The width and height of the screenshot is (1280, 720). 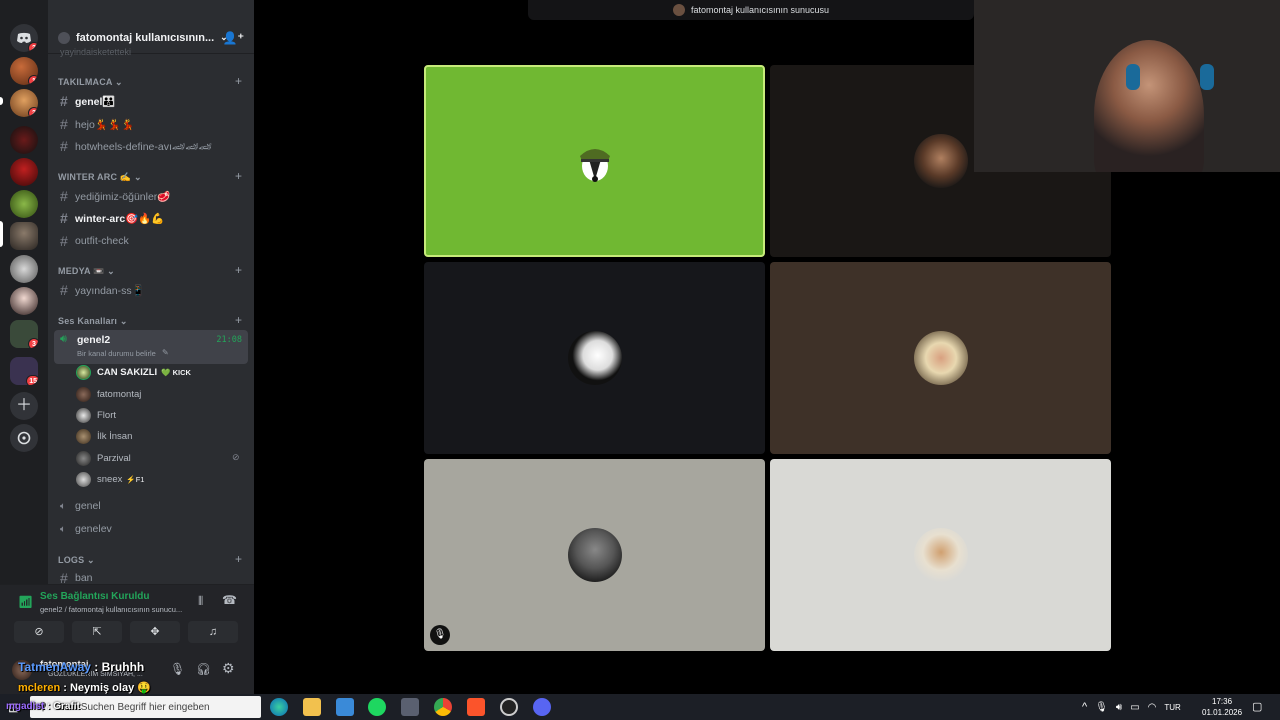 I want to click on channel-yayindan-ss: # yayından-ss📱, so click(x=151, y=290).